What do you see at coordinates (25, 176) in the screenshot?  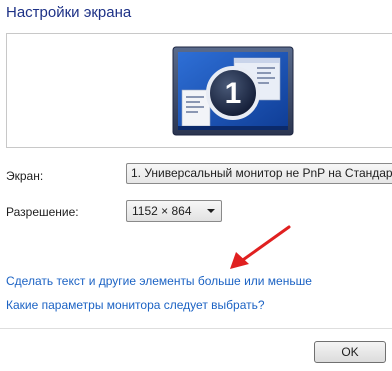 I see `screen-label: Экран:` at bounding box center [25, 176].